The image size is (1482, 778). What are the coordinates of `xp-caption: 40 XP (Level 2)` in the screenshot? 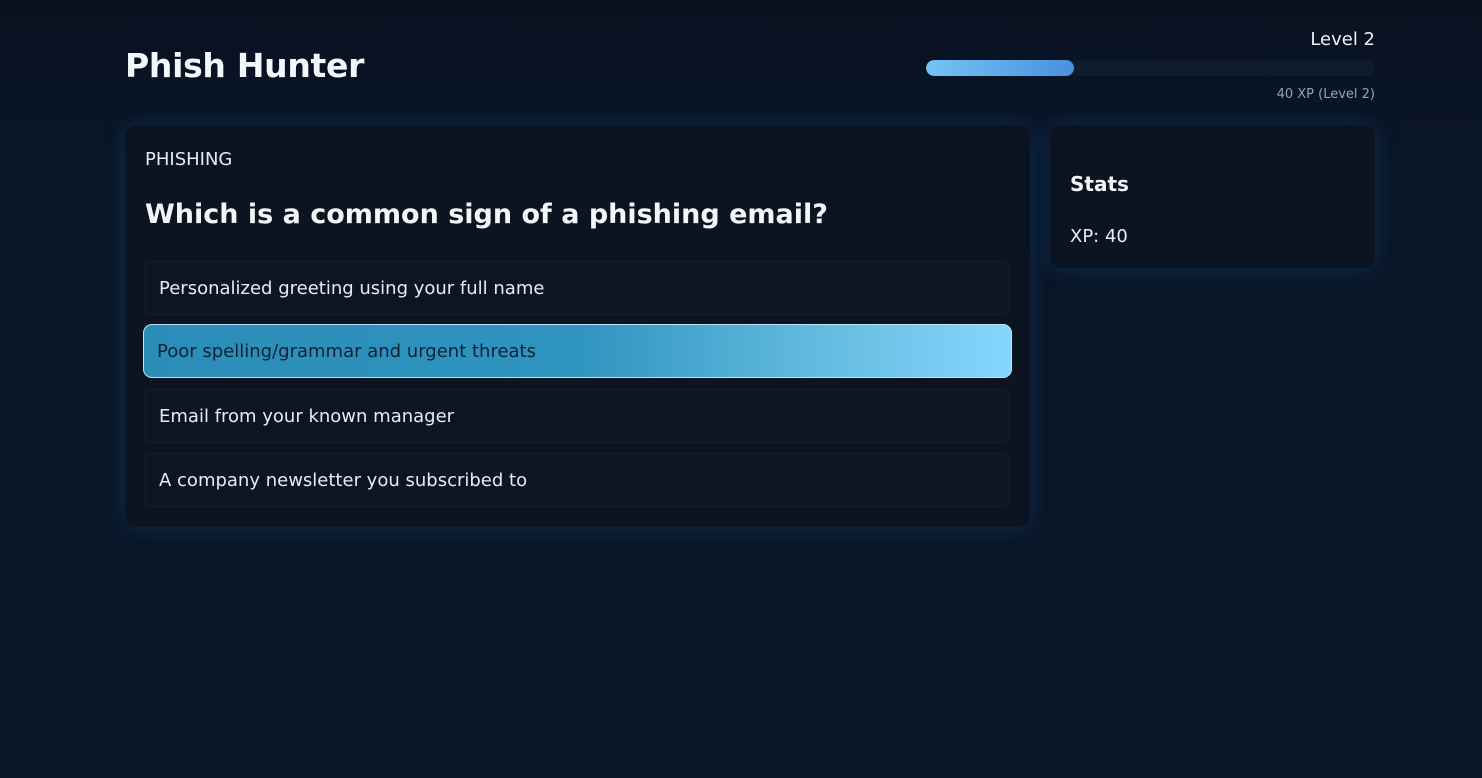 It's located at (1325, 94).